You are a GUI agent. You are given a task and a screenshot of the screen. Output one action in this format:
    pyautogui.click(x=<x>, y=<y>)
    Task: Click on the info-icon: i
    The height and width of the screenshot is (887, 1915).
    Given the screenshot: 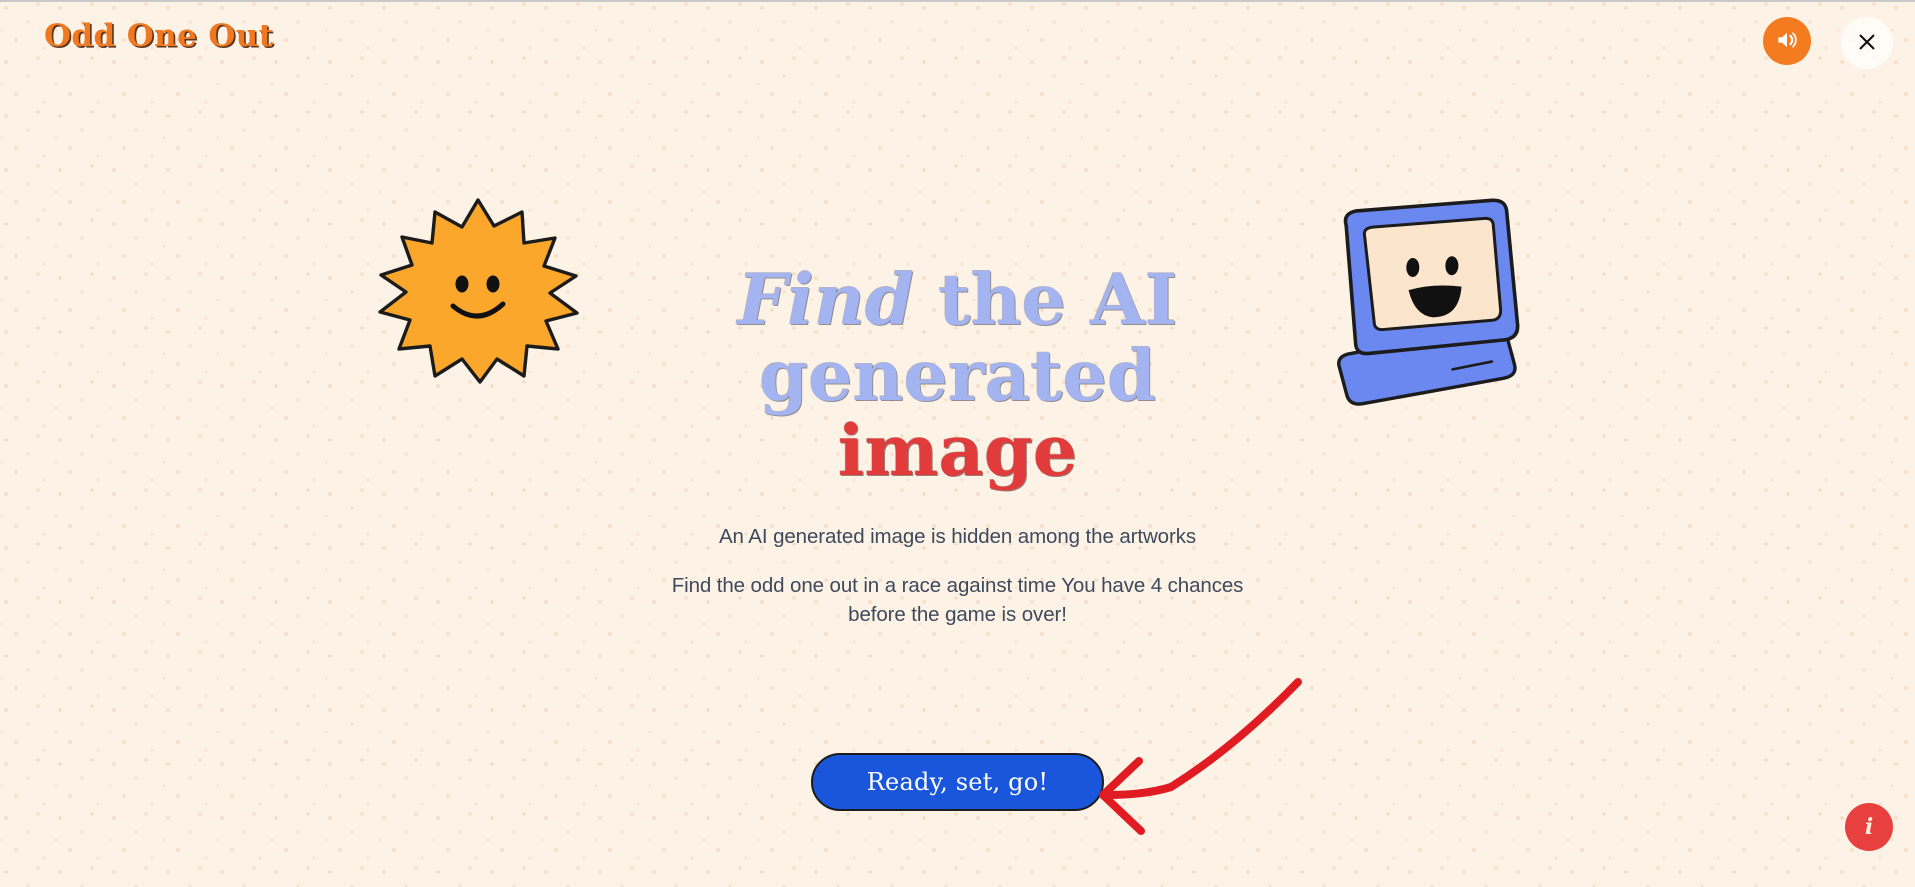 What is the action you would take?
    pyautogui.click(x=1869, y=827)
    